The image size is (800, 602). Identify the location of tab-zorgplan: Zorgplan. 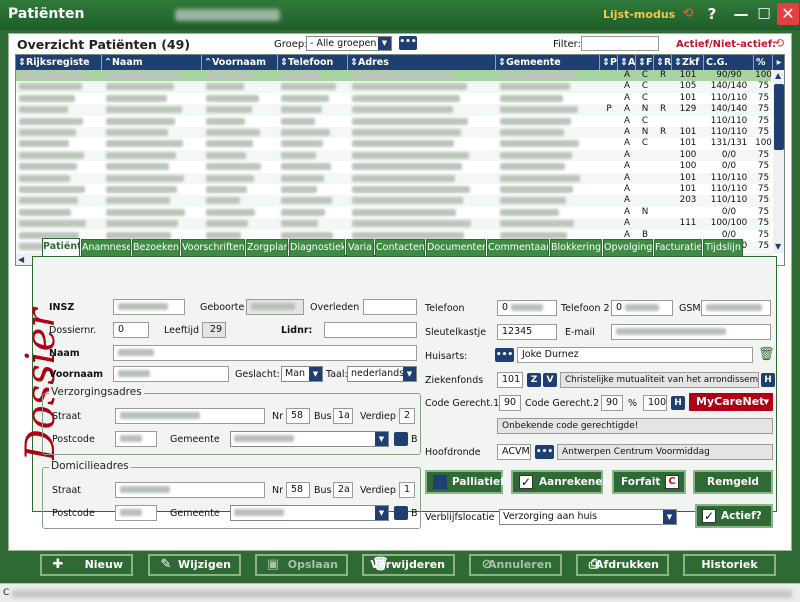
(267, 247).